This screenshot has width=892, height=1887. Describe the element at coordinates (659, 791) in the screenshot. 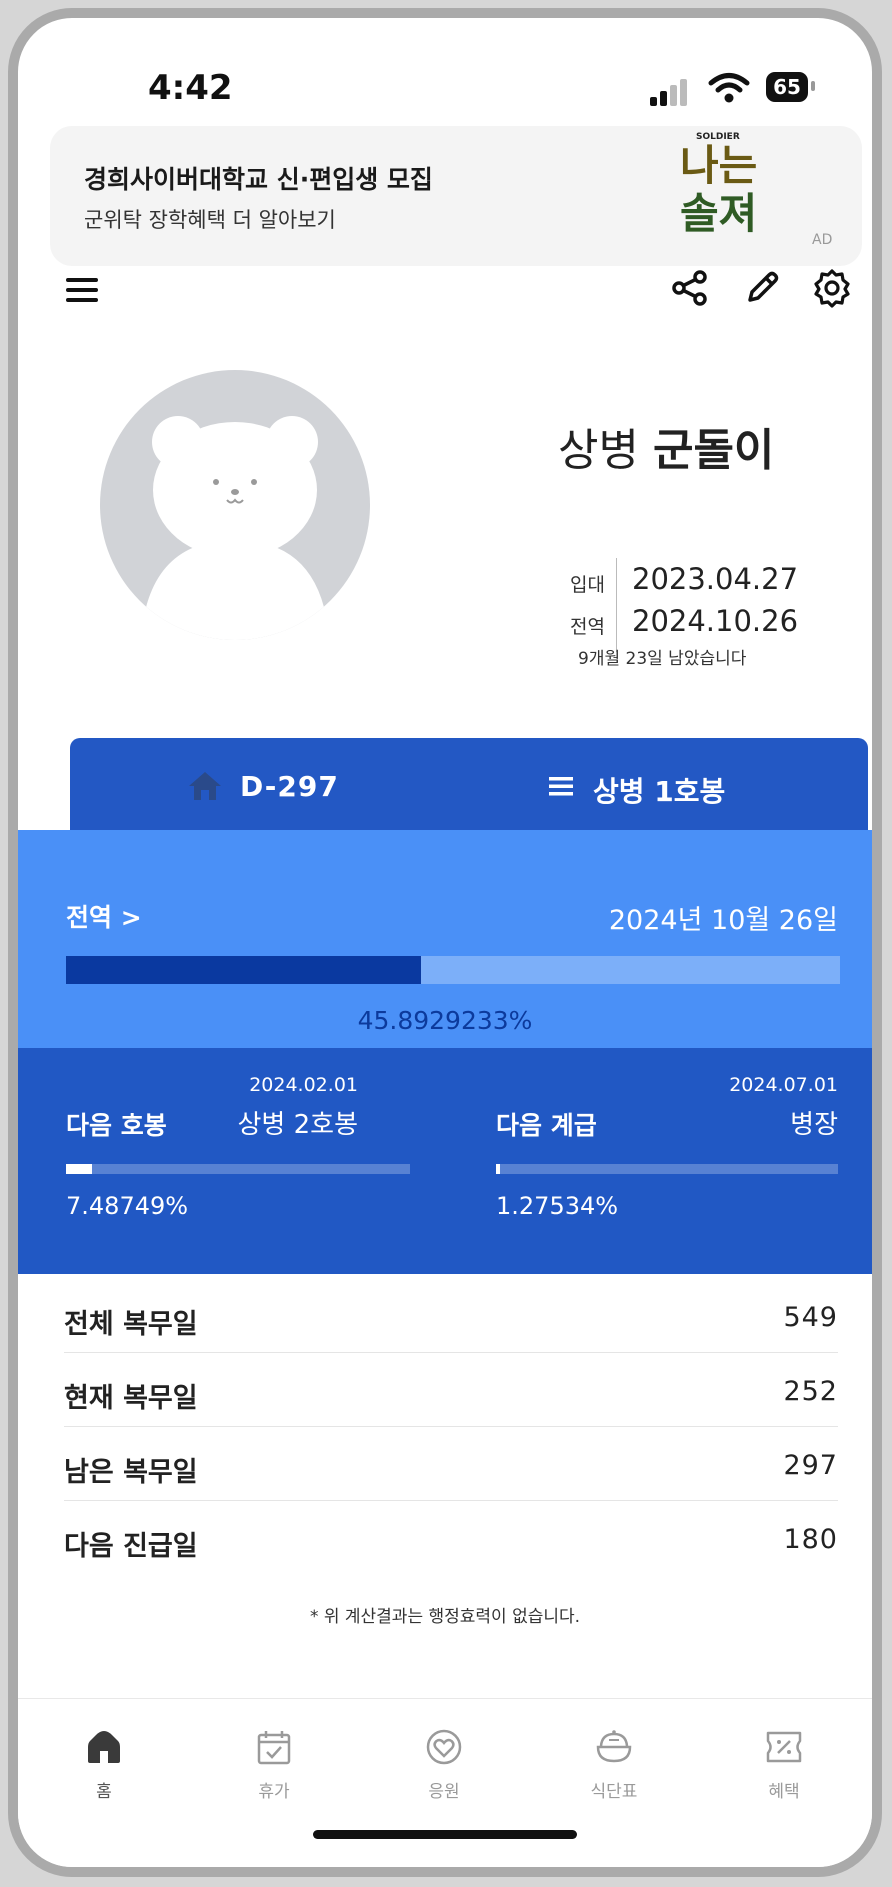

I see `rank-step-text: 상병 1호봉` at that location.